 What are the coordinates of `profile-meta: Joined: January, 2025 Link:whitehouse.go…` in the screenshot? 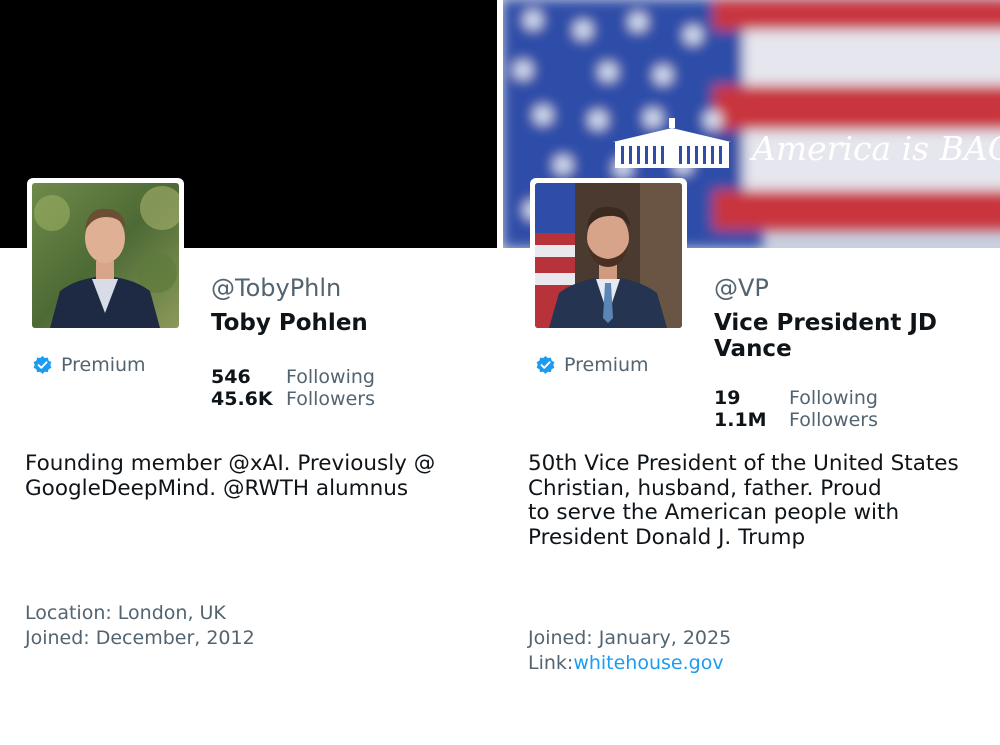 It's located at (629, 651).